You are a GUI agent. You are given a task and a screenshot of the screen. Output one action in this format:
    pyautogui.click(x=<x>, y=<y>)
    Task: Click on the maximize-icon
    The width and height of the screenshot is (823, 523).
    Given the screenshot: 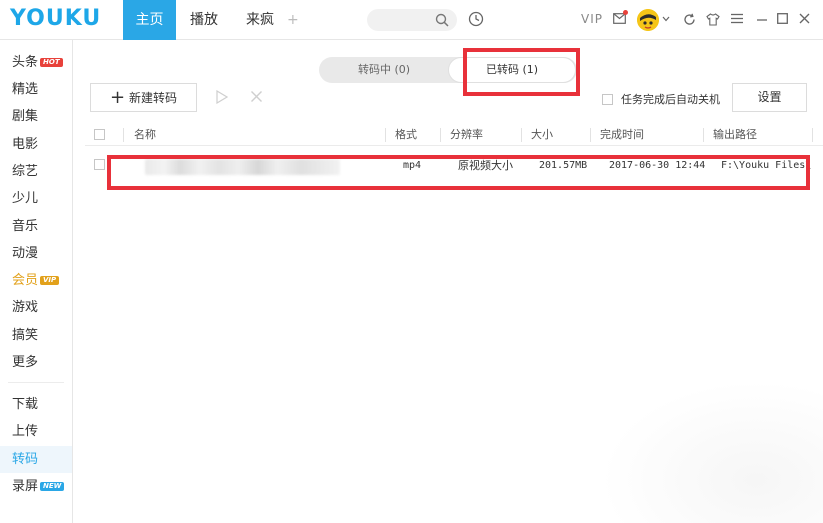 What is the action you would take?
    pyautogui.click(x=782, y=18)
    